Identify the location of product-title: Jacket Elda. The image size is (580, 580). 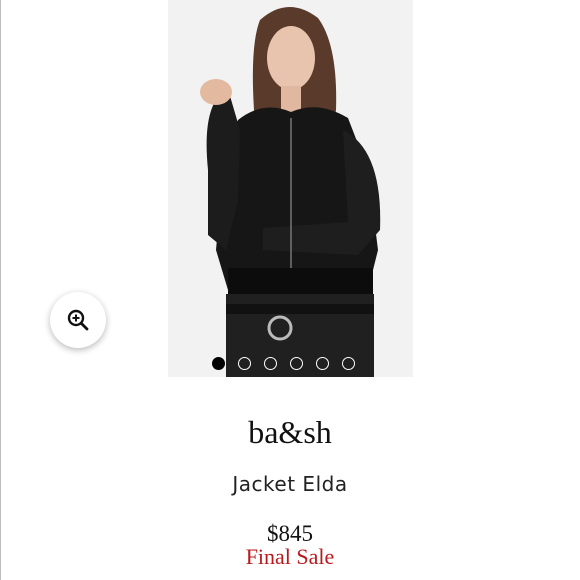
(290, 484).